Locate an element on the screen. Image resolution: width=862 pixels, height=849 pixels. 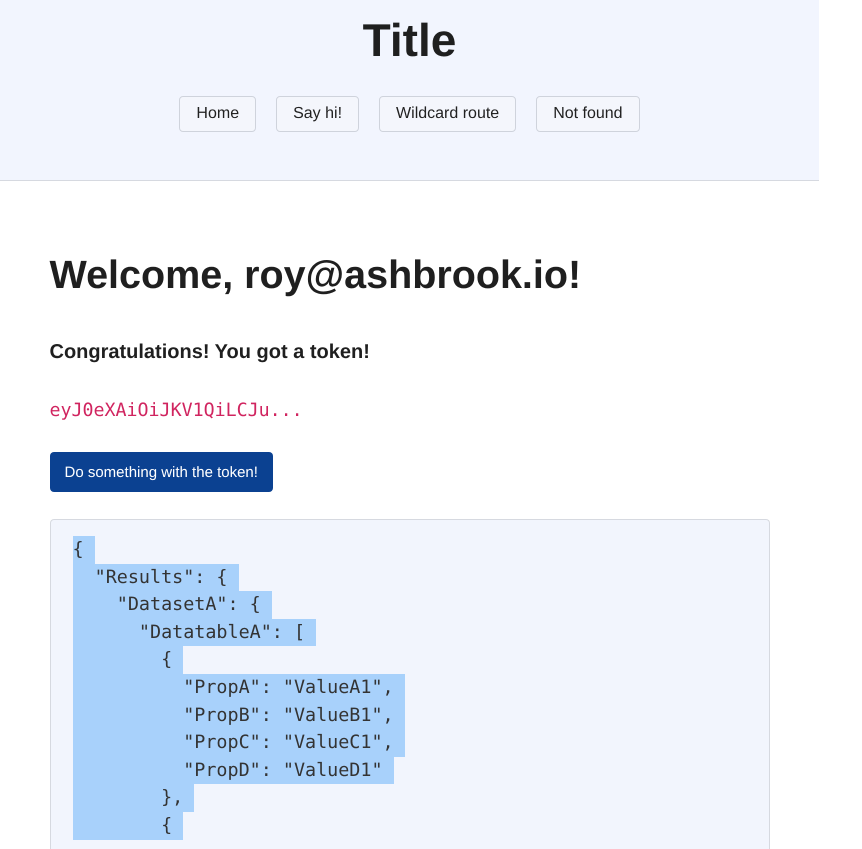
nav-button: Not found is located at coordinates (588, 114).